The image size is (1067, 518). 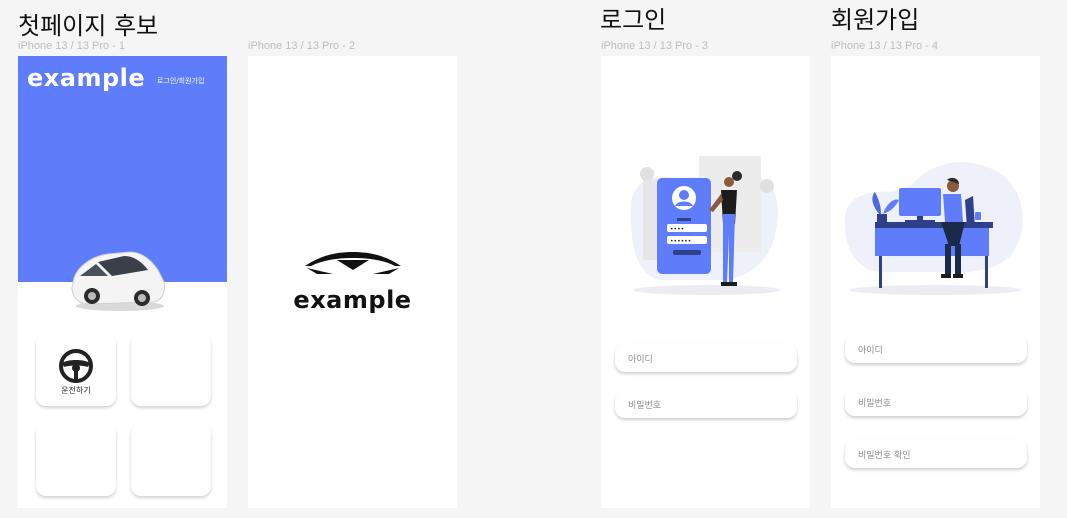 I want to click on signup-password-confirm-field: 비밀번호 확인, so click(x=936, y=454).